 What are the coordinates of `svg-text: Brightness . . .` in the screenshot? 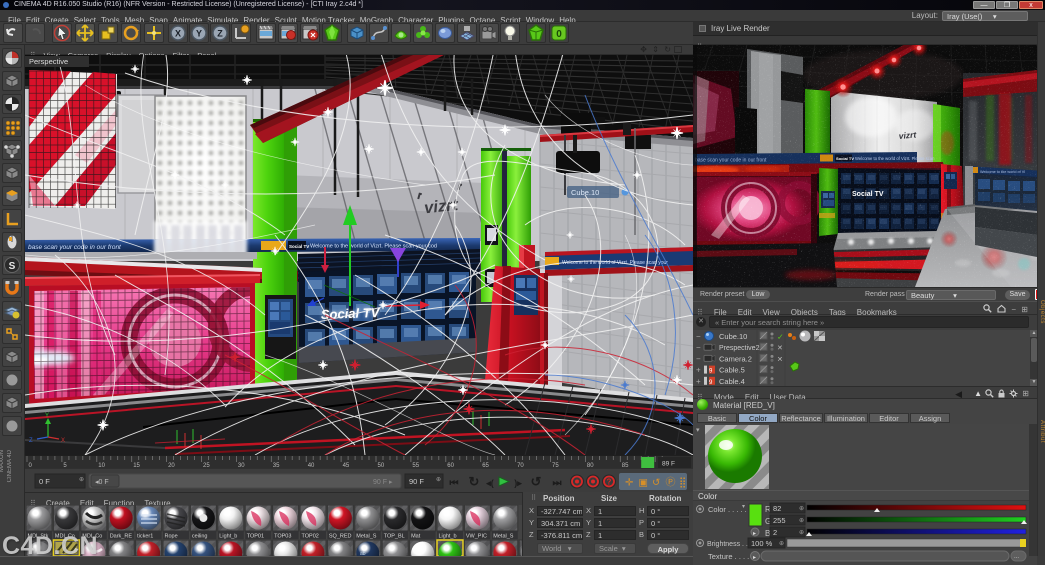 It's located at (729, 544).